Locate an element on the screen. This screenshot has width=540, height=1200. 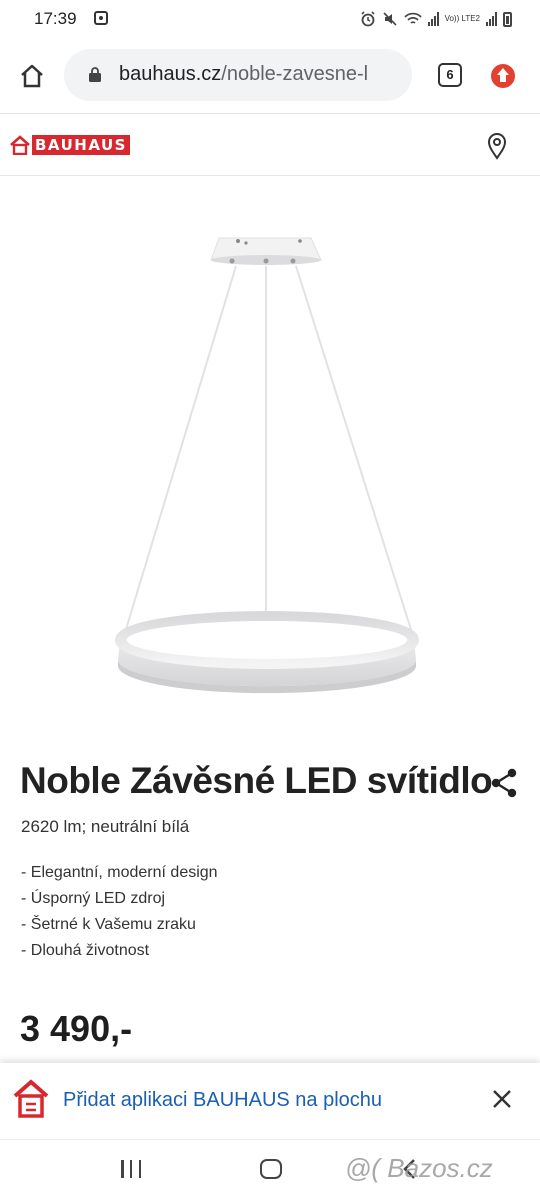
mute-icon is located at coordinates (390, 19).